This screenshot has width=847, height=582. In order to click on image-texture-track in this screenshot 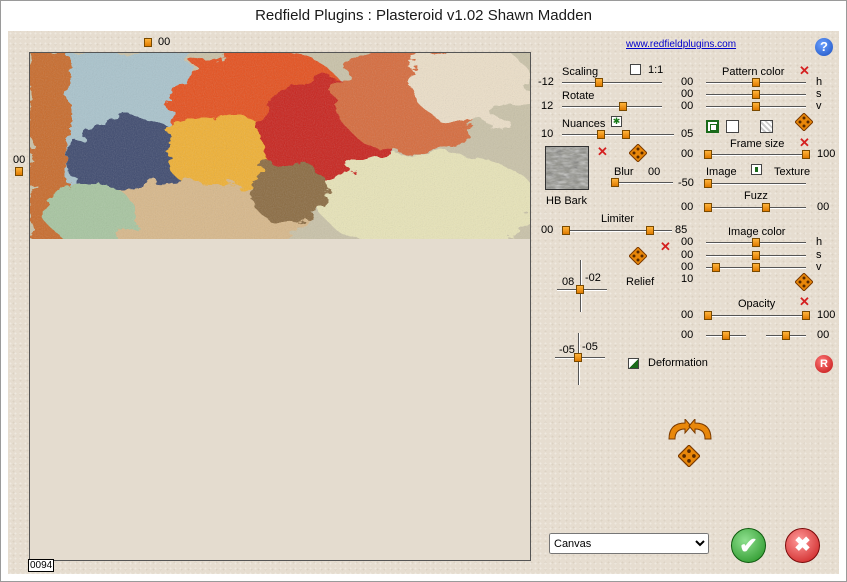, I will do `click(756, 184)`.